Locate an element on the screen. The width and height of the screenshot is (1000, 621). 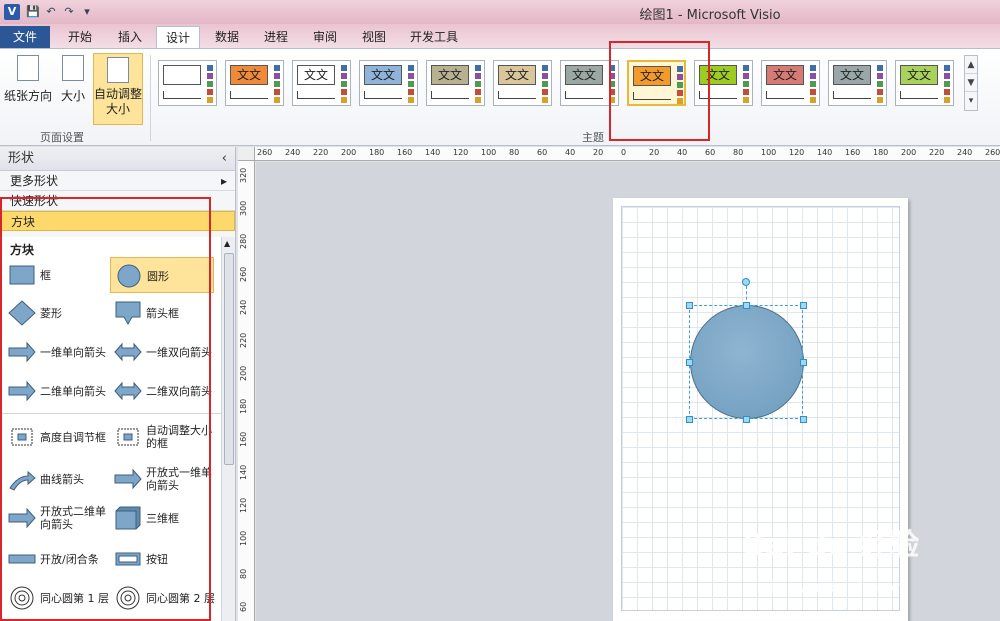
orientation-button: 纸张方向 is located at coordinates (28, 87).